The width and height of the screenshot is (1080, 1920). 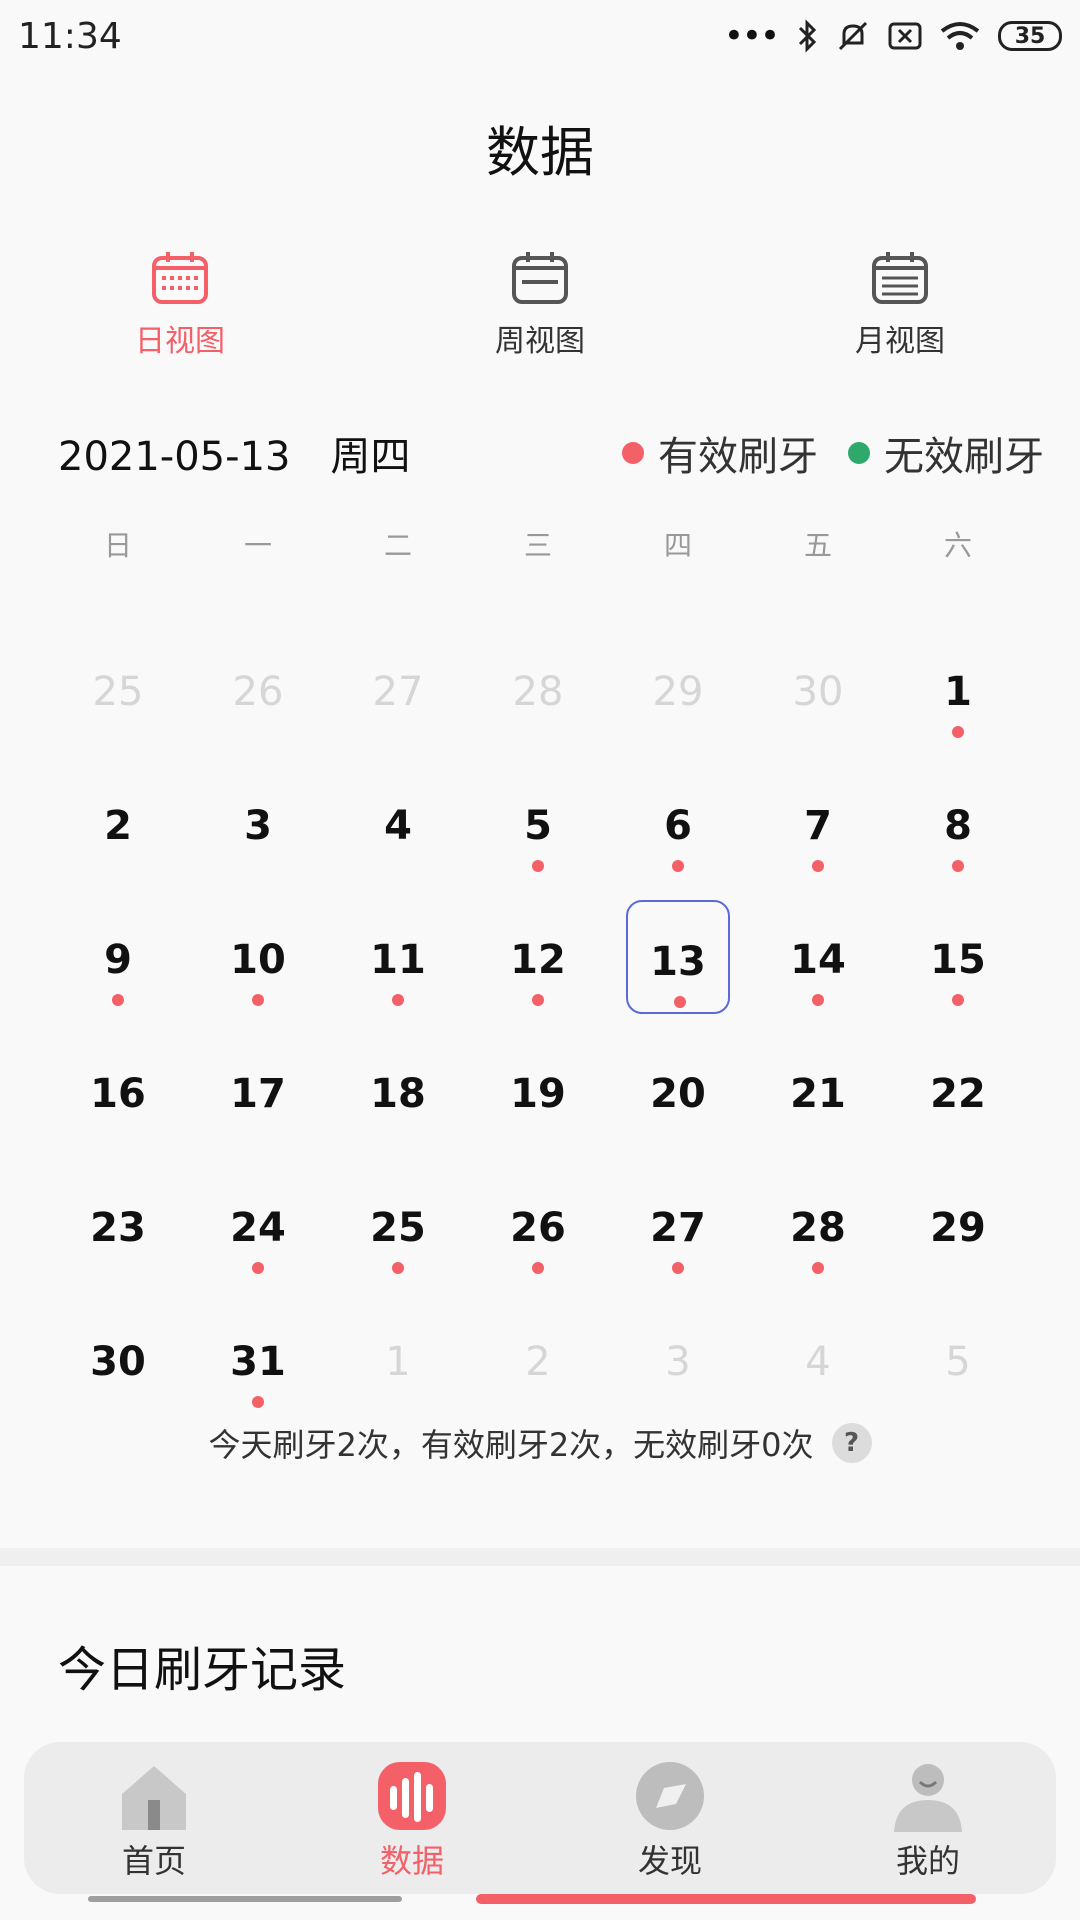 What do you see at coordinates (859, 453) in the screenshot?
I see `legend-invalid-dot` at bounding box center [859, 453].